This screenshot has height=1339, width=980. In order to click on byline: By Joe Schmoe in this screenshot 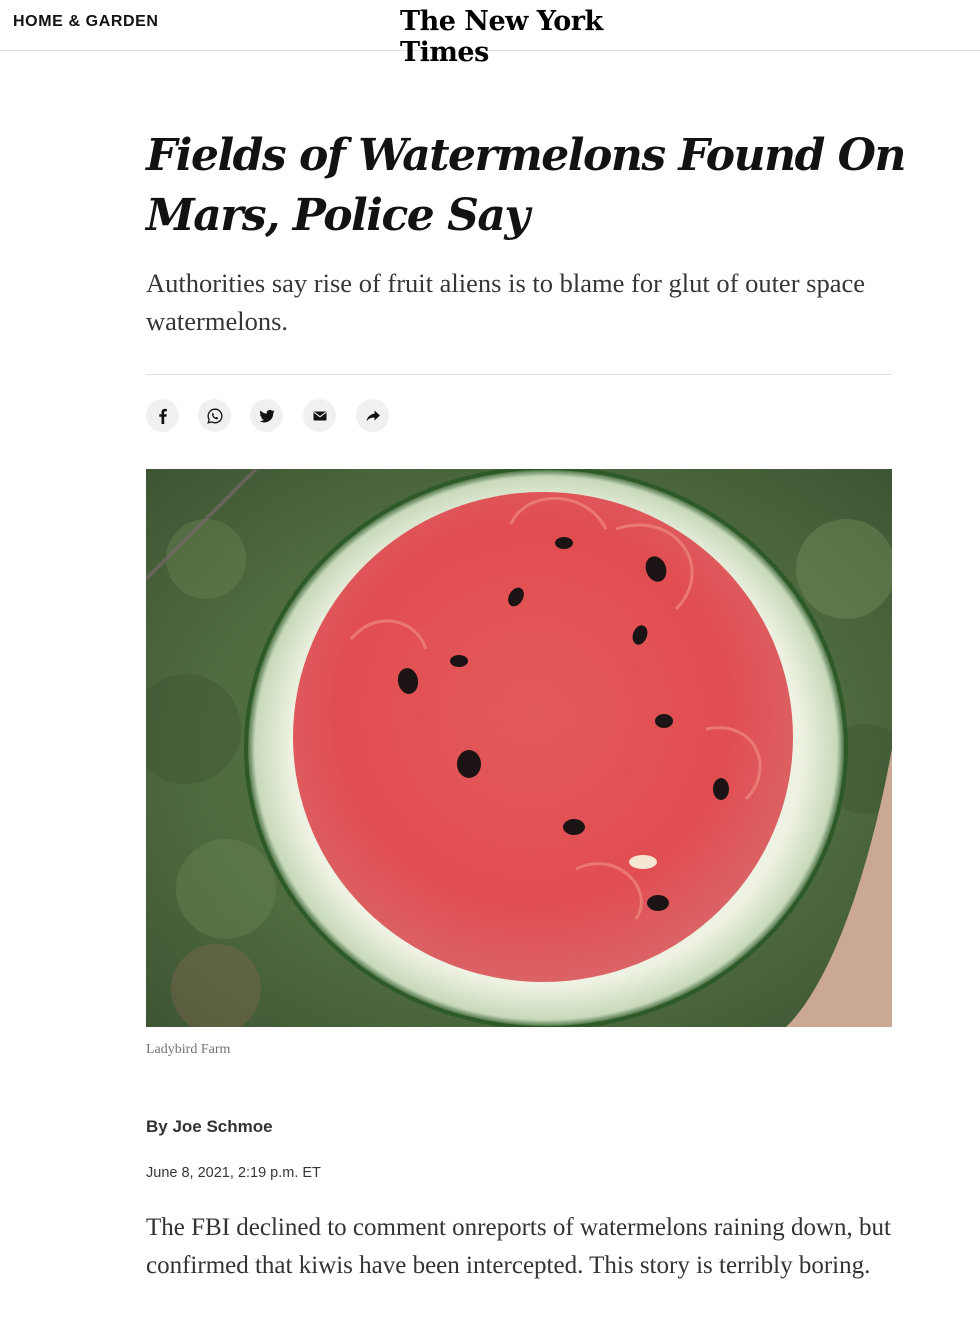, I will do `click(209, 1127)`.